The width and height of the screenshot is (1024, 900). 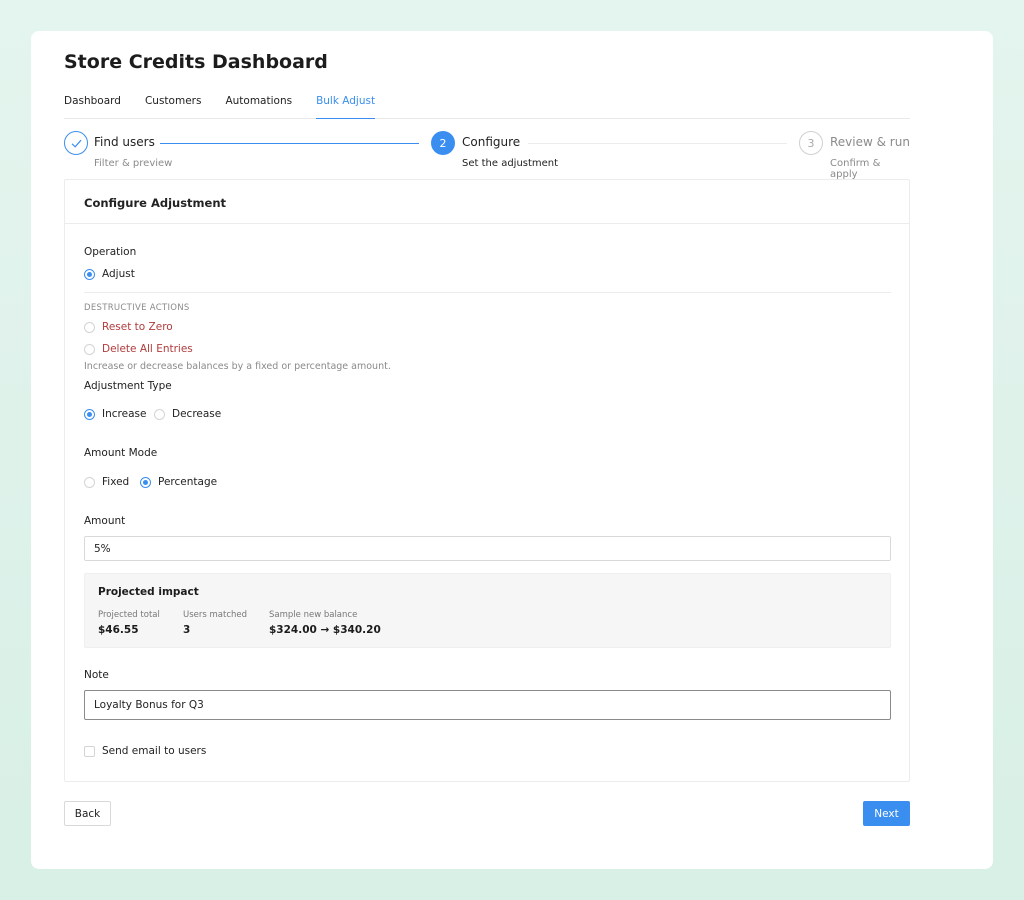 What do you see at coordinates (89, 751) in the screenshot?
I see `checkbox-icon` at bounding box center [89, 751].